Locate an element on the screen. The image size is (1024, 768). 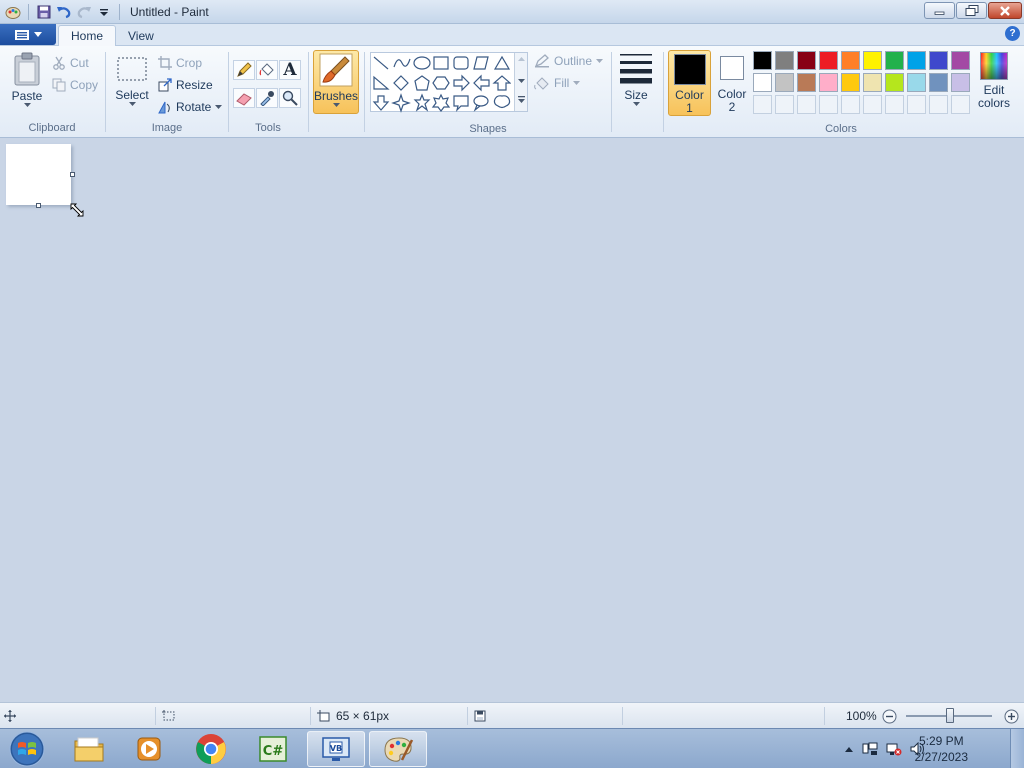
edit-colors-button: Edit colors is located at coordinates (994, 81).